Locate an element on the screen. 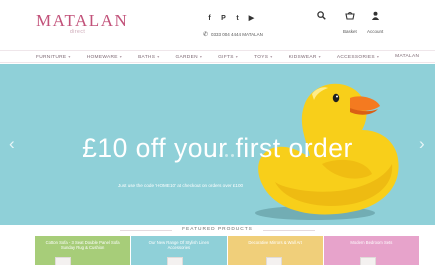 The image size is (435, 265). nav-label: MATALAN is located at coordinates (407, 56).